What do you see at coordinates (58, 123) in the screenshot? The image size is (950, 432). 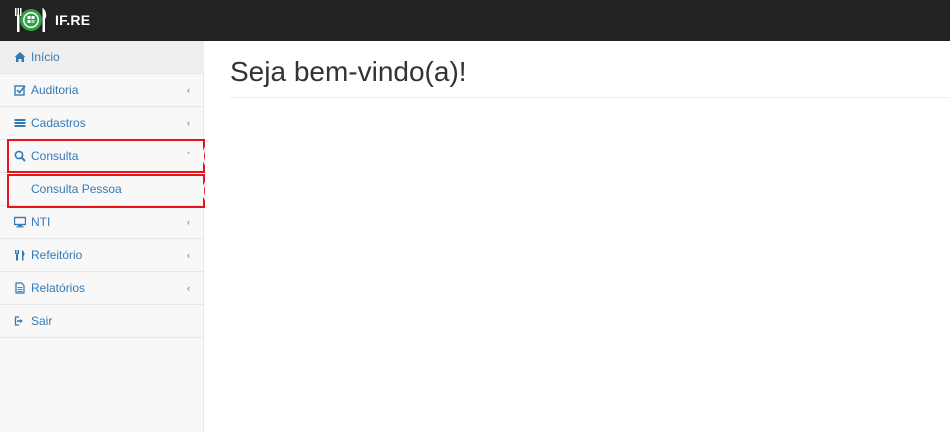 I see `sidebar-item-label: Cadastros` at bounding box center [58, 123].